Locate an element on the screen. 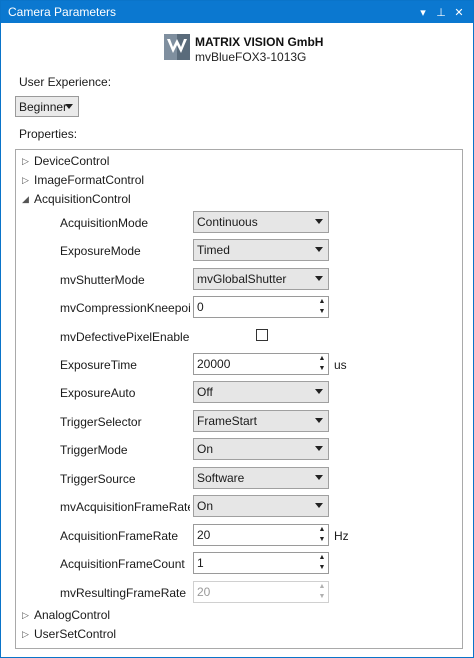 The image size is (474, 658). tree-node-label: AnalogControl is located at coordinates (72, 615).